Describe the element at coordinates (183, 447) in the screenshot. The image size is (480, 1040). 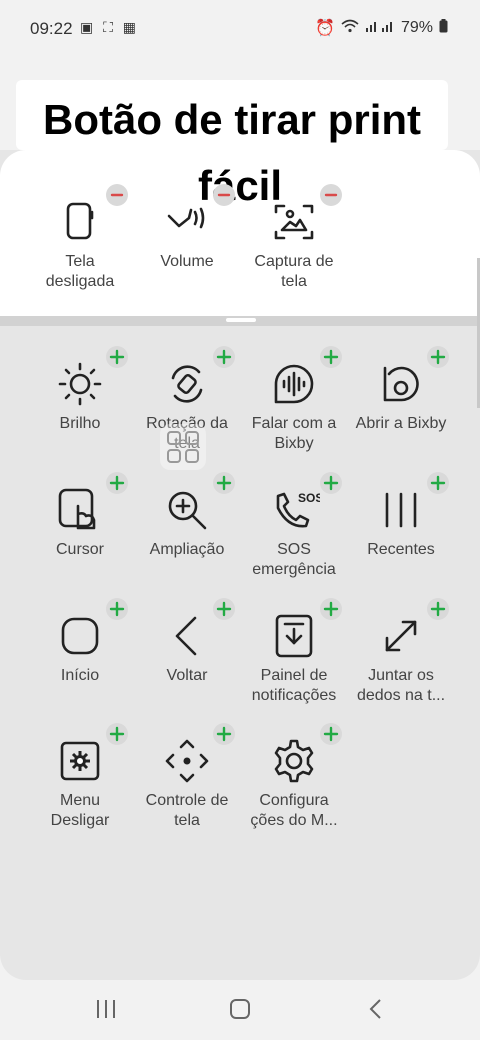
I see `drag-indicator-icon` at that location.